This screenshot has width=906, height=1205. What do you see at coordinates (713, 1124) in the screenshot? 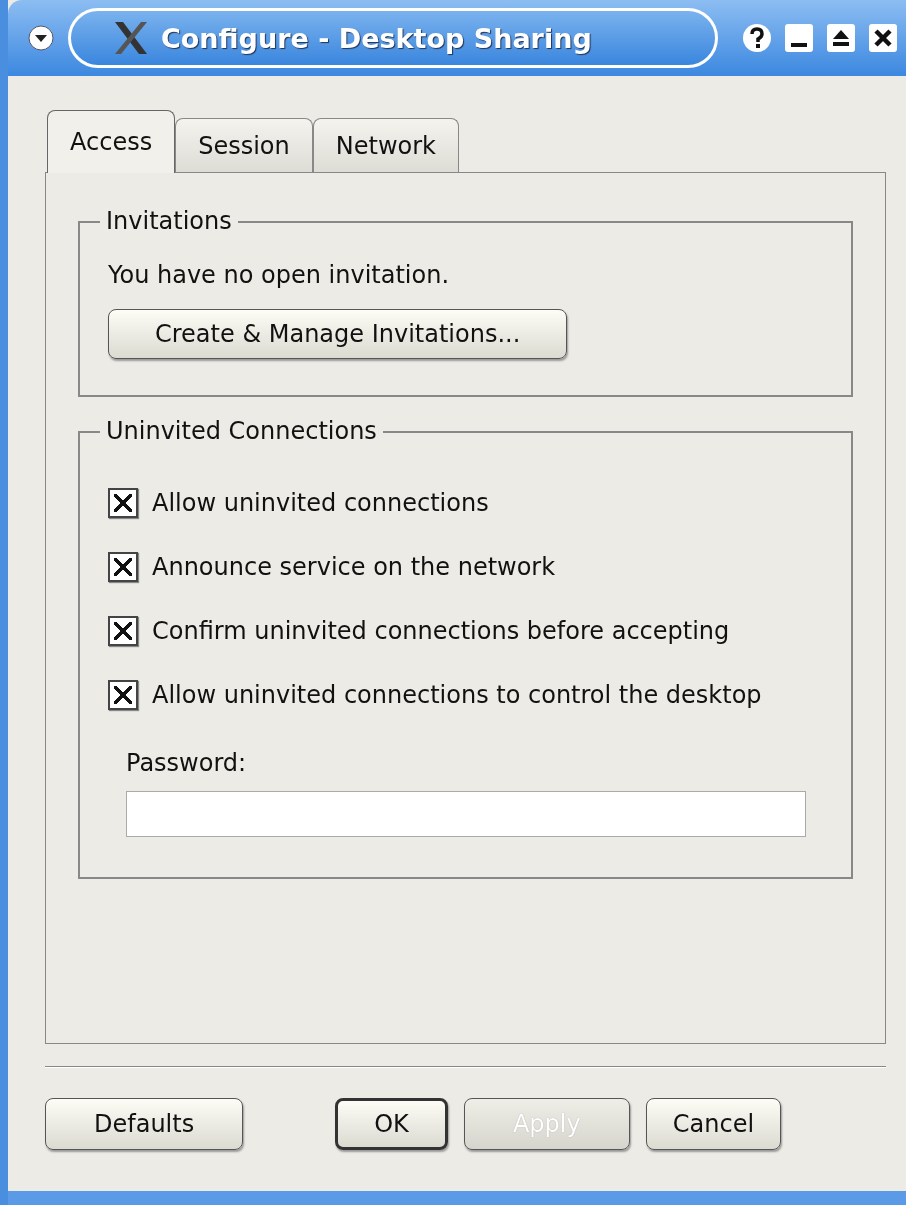
I see `dialog-button: Cancel` at bounding box center [713, 1124].